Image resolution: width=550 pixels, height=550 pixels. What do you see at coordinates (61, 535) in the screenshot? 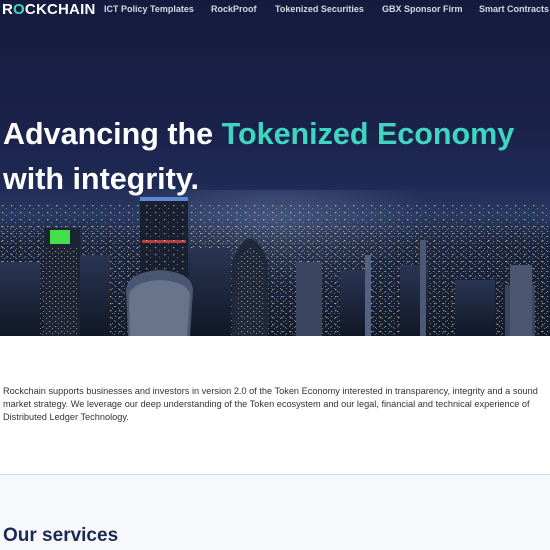
I see `services-heading: Our services` at bounding box center [61, 535].